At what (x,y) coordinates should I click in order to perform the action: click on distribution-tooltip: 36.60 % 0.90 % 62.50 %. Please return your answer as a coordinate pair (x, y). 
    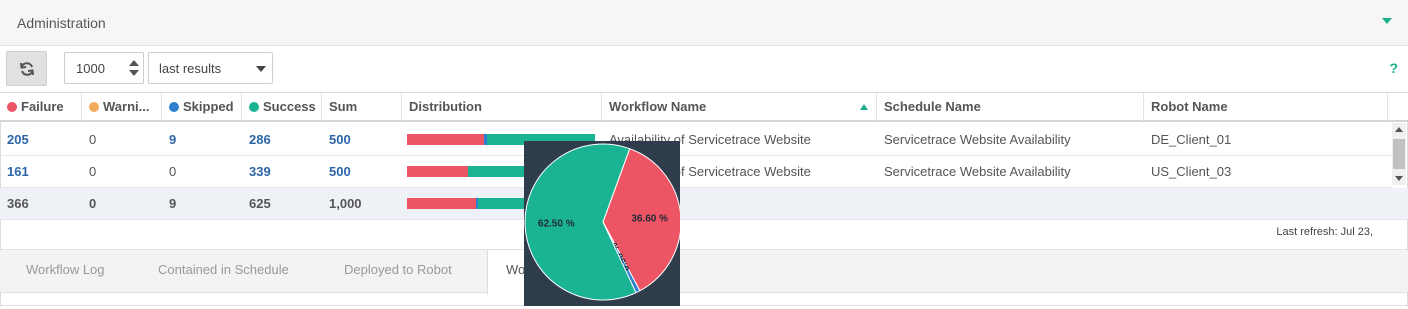
    Looking at the image, I should click on (603, 223).